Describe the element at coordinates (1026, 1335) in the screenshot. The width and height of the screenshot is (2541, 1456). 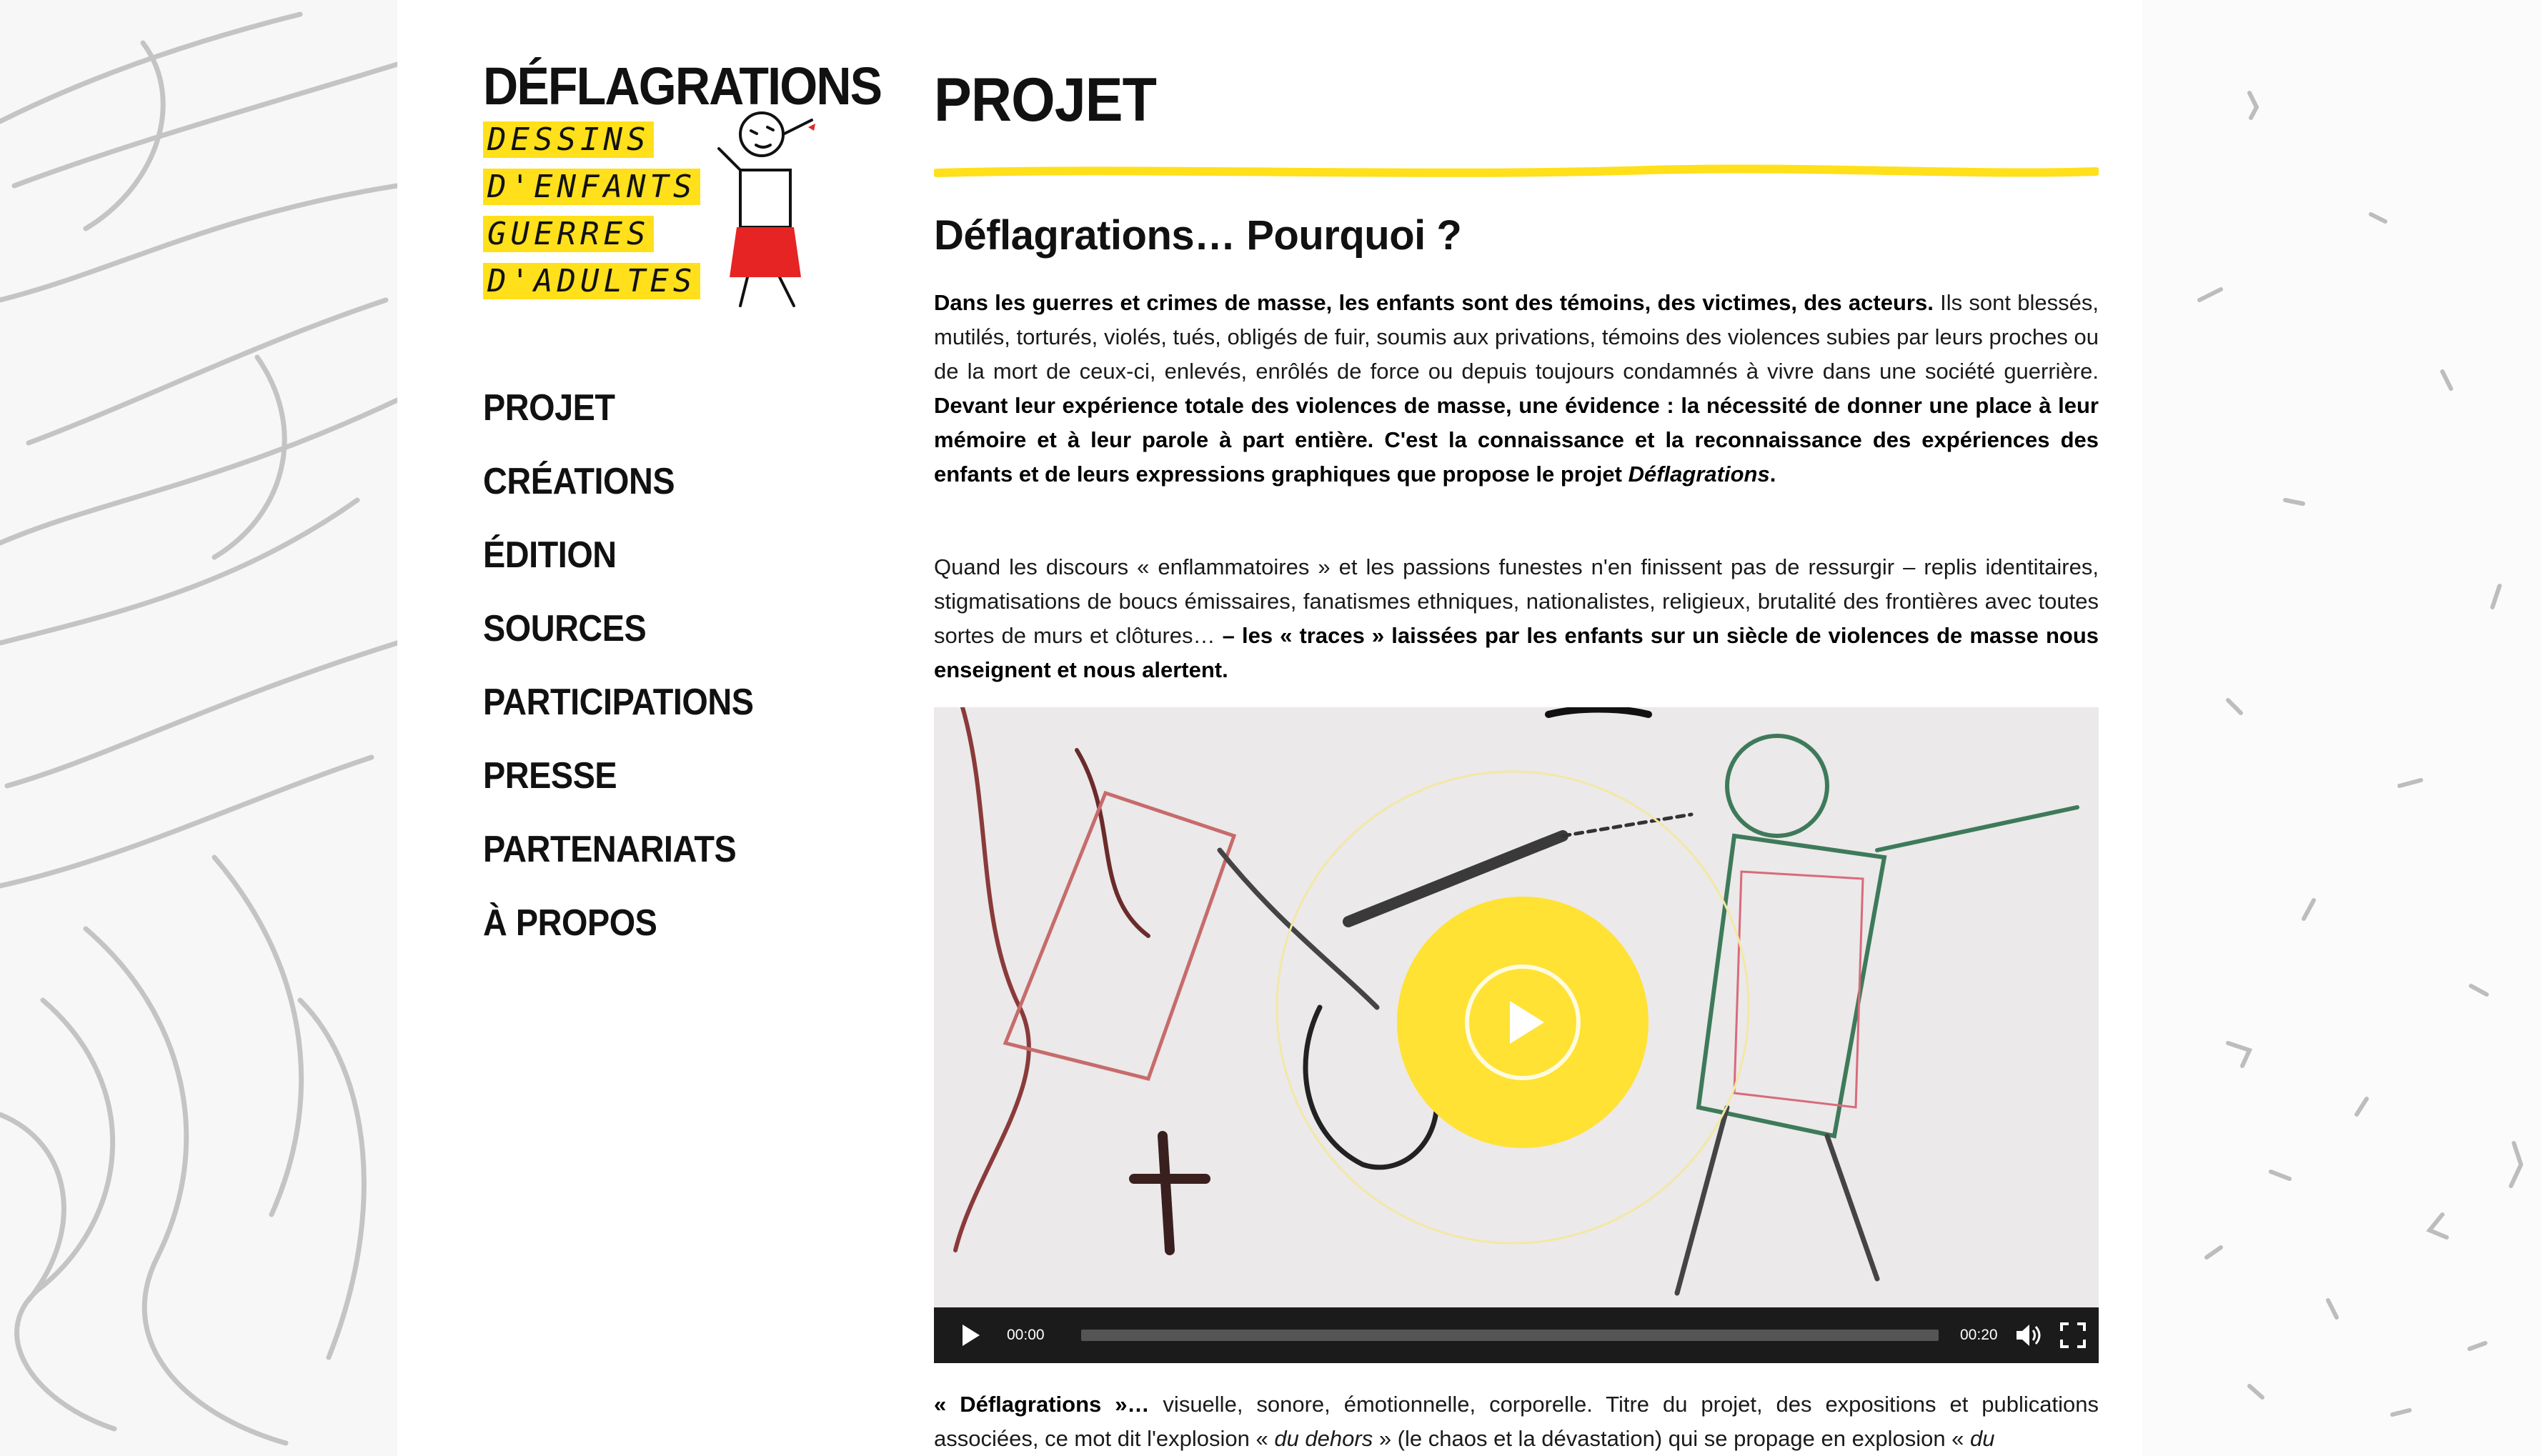
I see `current-time: 00:00` at that location.